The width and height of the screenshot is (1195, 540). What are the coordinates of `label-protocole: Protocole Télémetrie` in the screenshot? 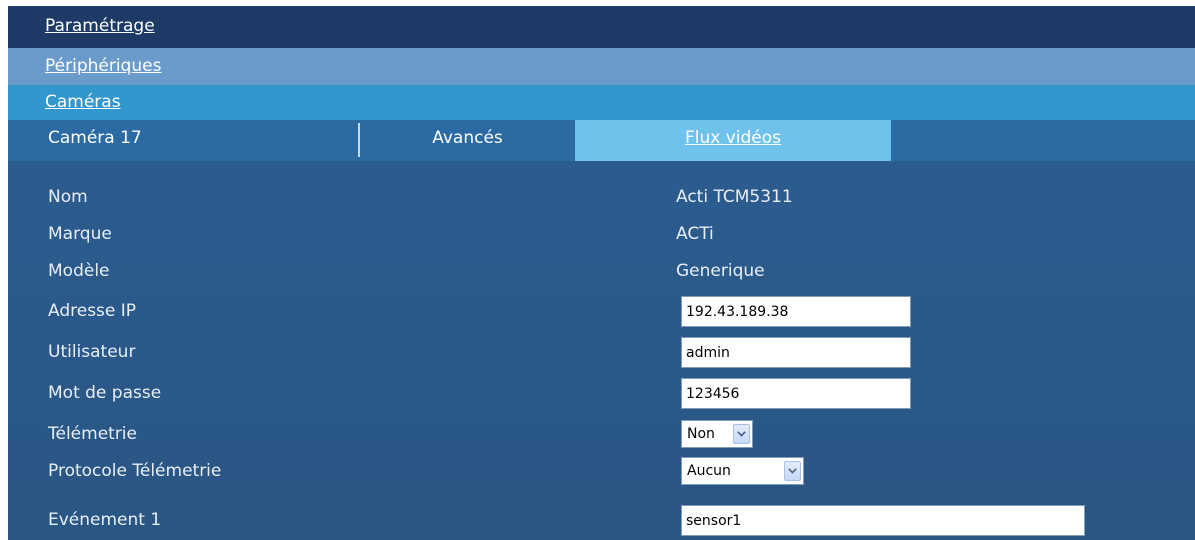 It's located at (135, 471).